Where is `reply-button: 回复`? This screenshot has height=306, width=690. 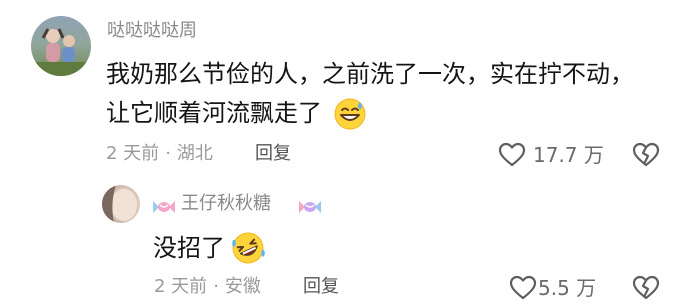 reply-button: 回复 is located at coordinates (273, 154).